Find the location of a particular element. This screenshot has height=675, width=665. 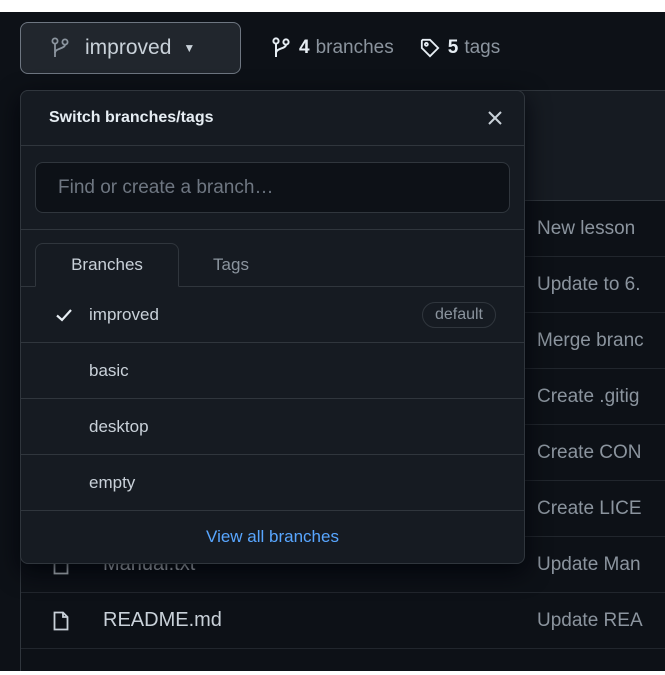

close-icon is located at coordinates (495, 118).